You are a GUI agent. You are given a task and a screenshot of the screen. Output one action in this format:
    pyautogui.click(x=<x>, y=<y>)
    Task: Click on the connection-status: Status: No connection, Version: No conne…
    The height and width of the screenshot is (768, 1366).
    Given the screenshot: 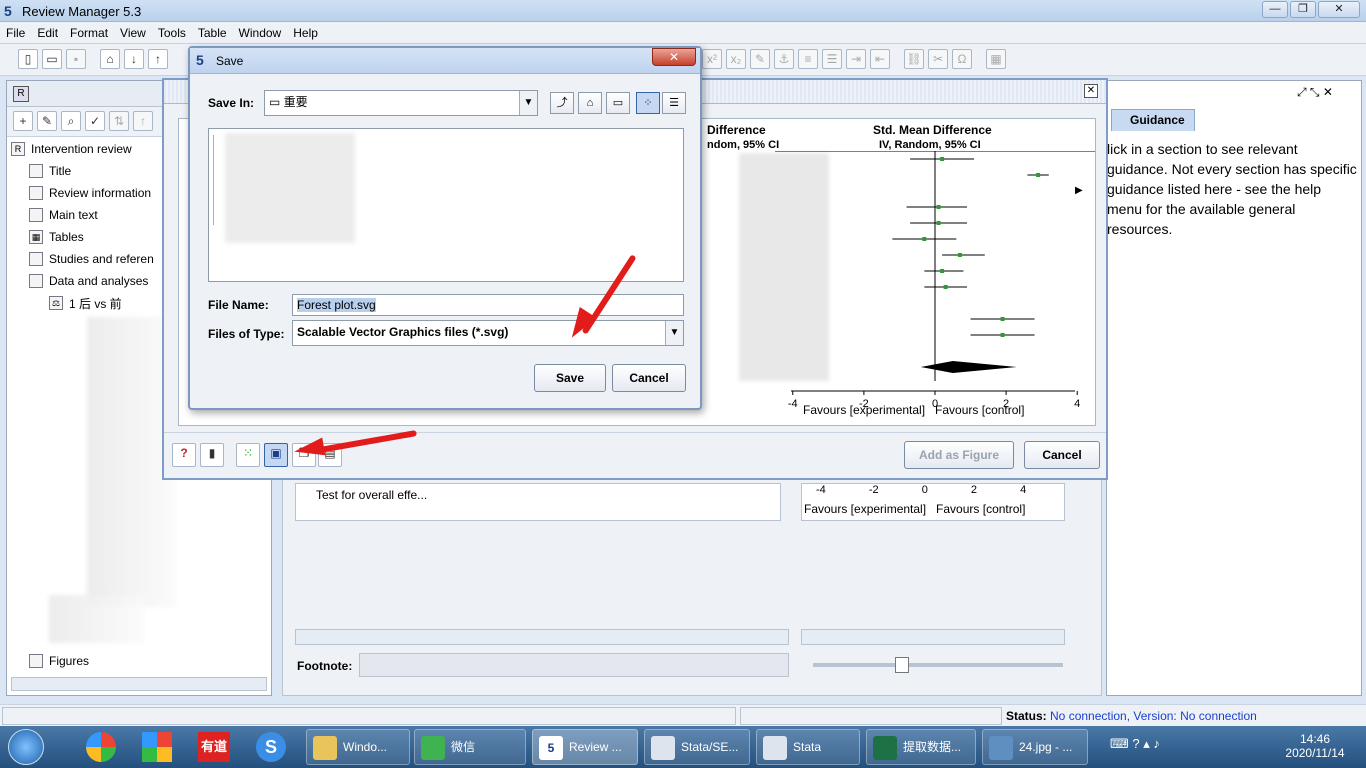 What is the action you would take?
    pyautogui.click(x=1131, y=716)
    